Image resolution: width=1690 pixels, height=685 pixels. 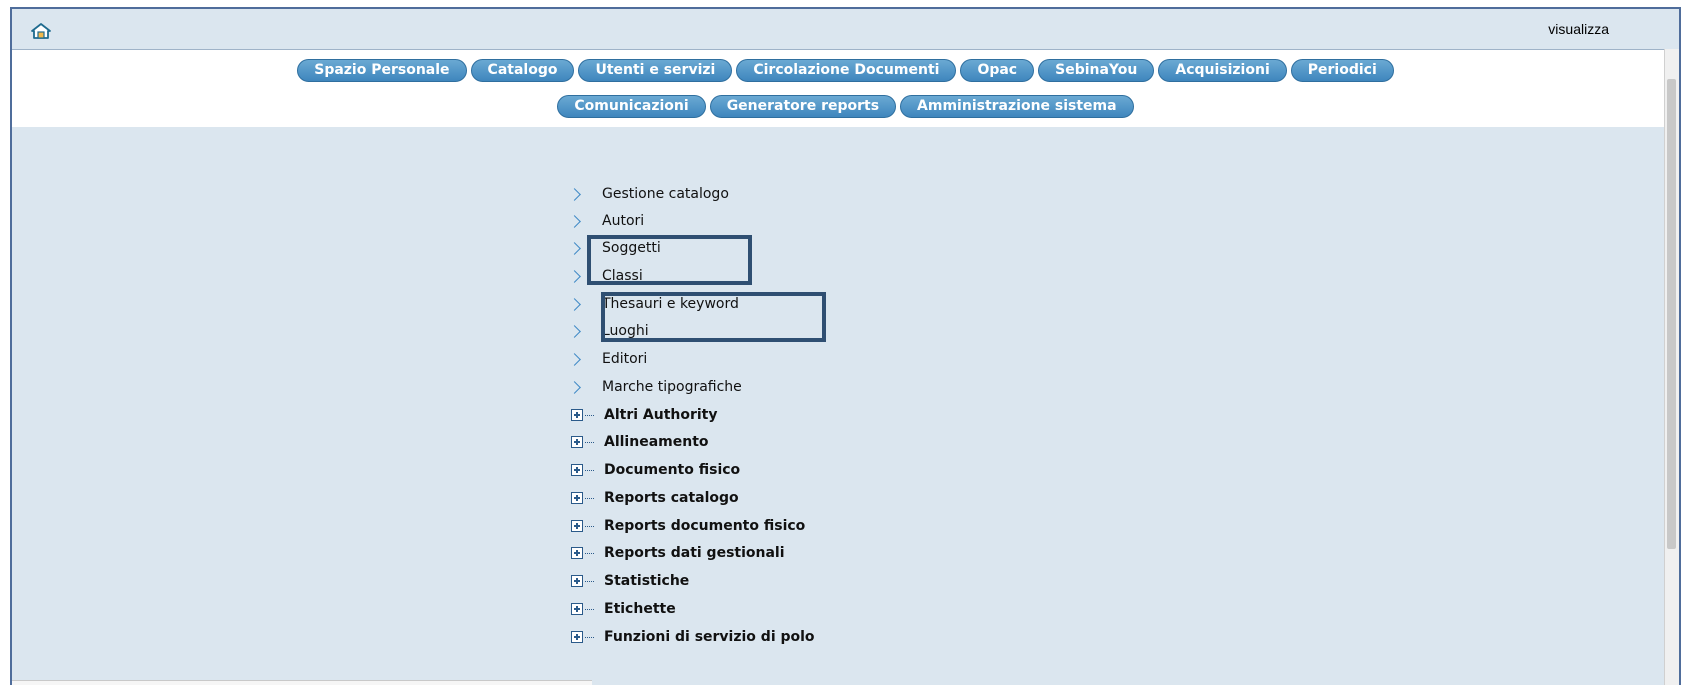 What do you see at coordinates (1342, 70) in the screenshot?
I see `nav-periodici: Periodici` at bounding box center [1342, 70].